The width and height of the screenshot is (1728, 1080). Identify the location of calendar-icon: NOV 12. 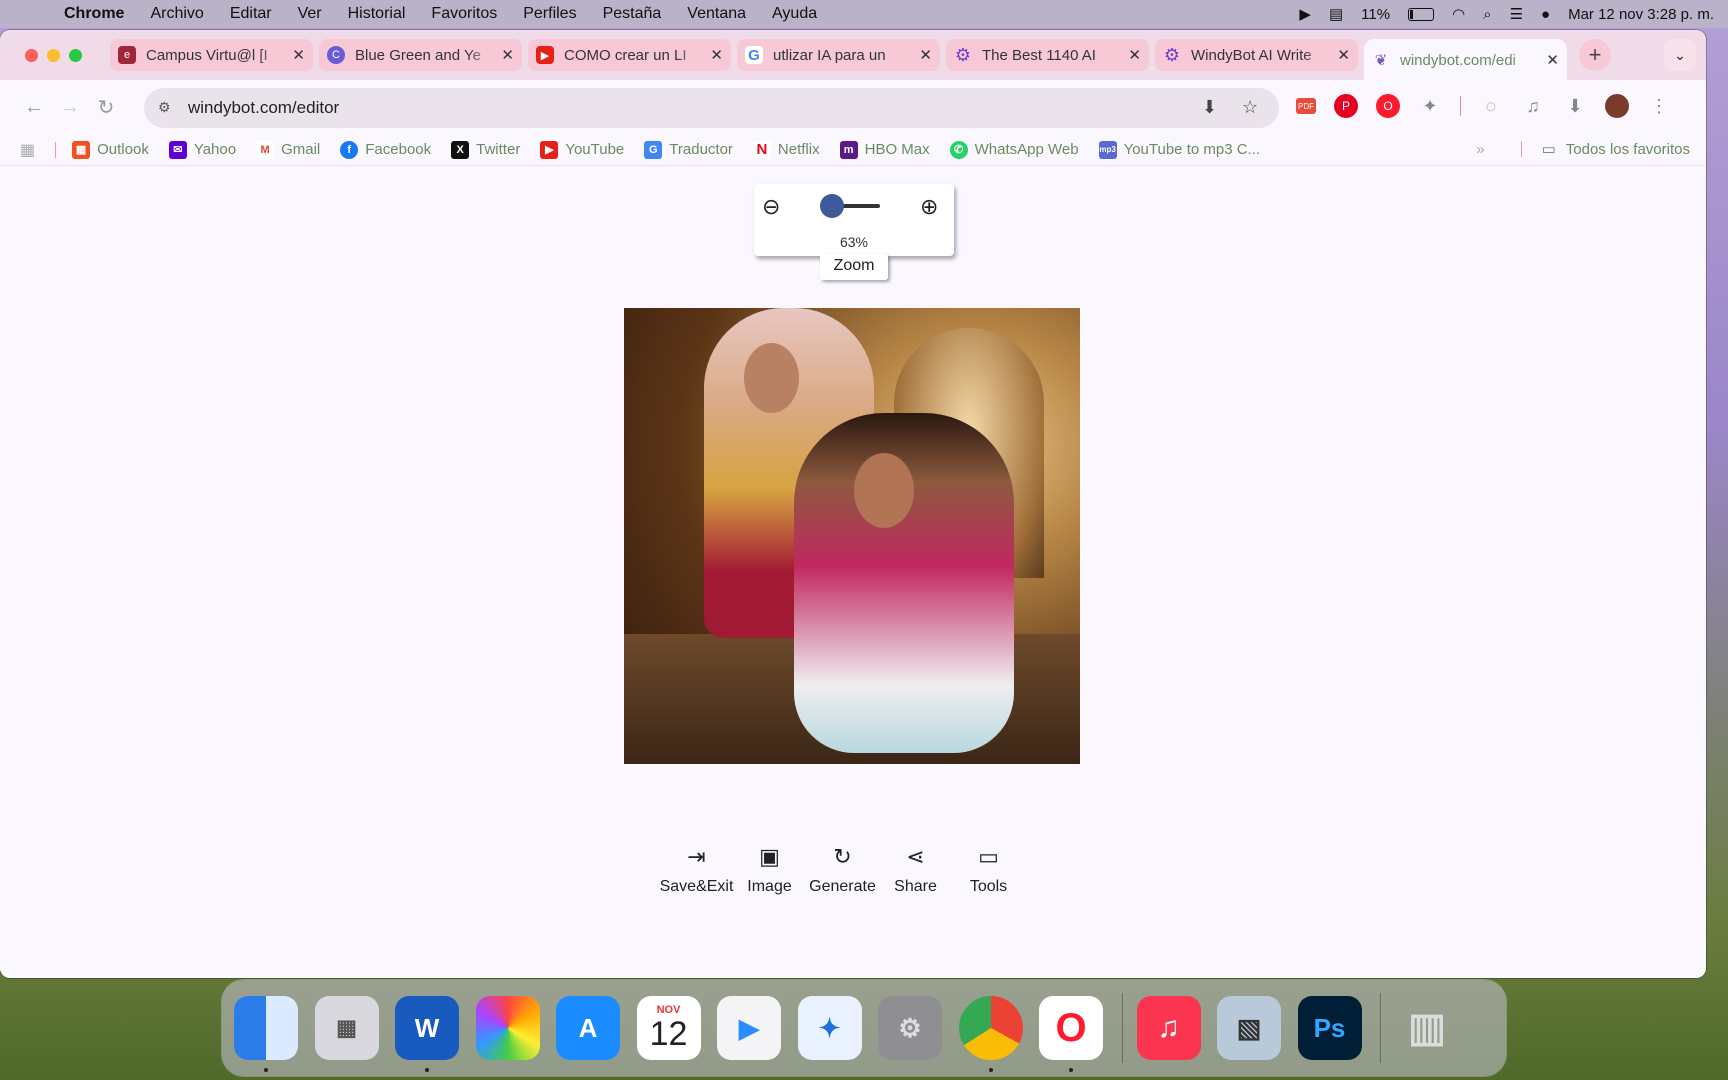
(668, 1028).